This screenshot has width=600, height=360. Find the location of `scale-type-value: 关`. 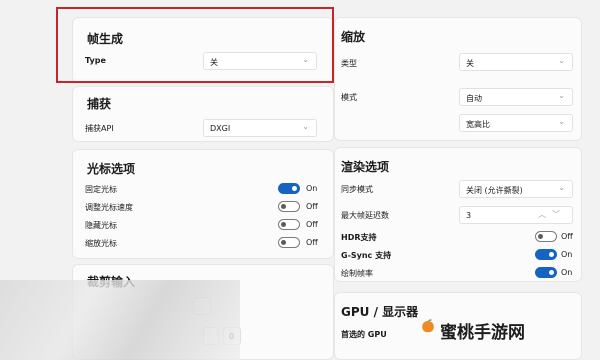

scale-type-value: 关 is located at coordinates (470, 63).